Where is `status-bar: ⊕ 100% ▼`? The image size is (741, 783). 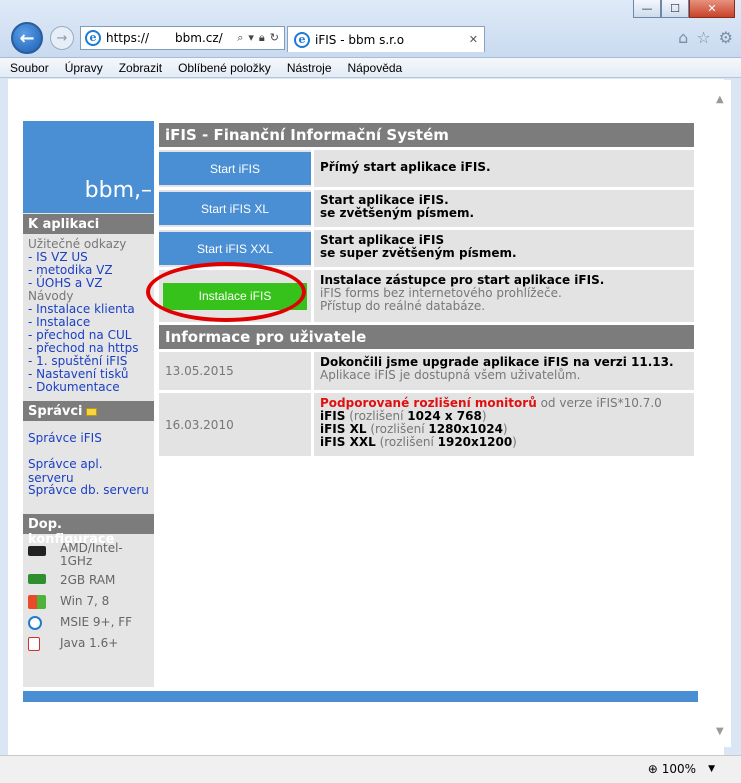
status-bar: ⊕ 100% ▼ is located at coordinates (370, 769).